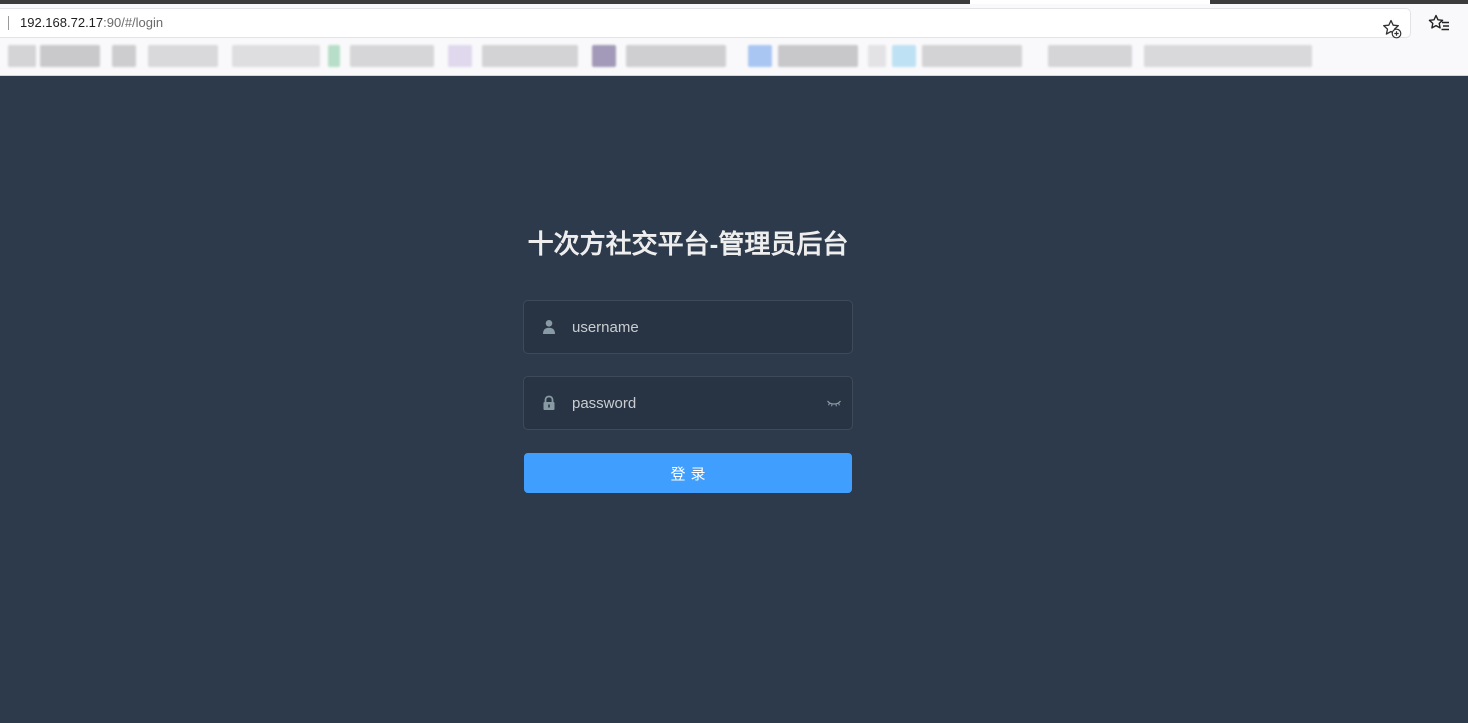  I want to click on star-plus-icon, so click(1392, 29).